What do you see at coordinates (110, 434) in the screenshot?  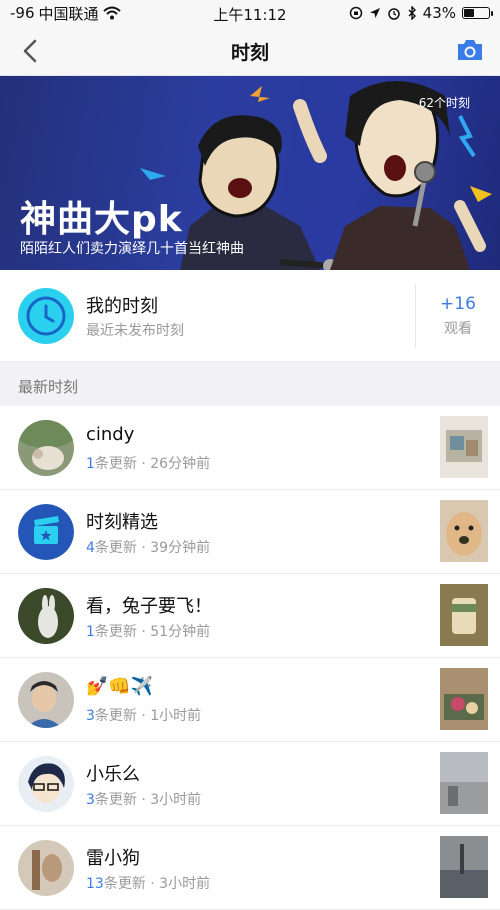 I see `item-title: cindy` at bounding box center [110, 434].